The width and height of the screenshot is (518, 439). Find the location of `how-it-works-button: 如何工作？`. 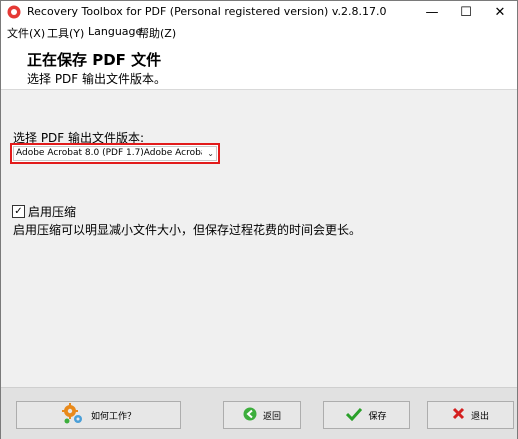

how-it-works-button: 如何工作？ is located at coordinates (98, 415).